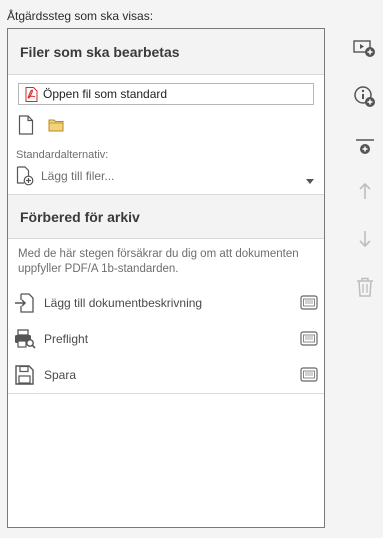  I want to click on add-panel-divider-button, so click(365, 147).